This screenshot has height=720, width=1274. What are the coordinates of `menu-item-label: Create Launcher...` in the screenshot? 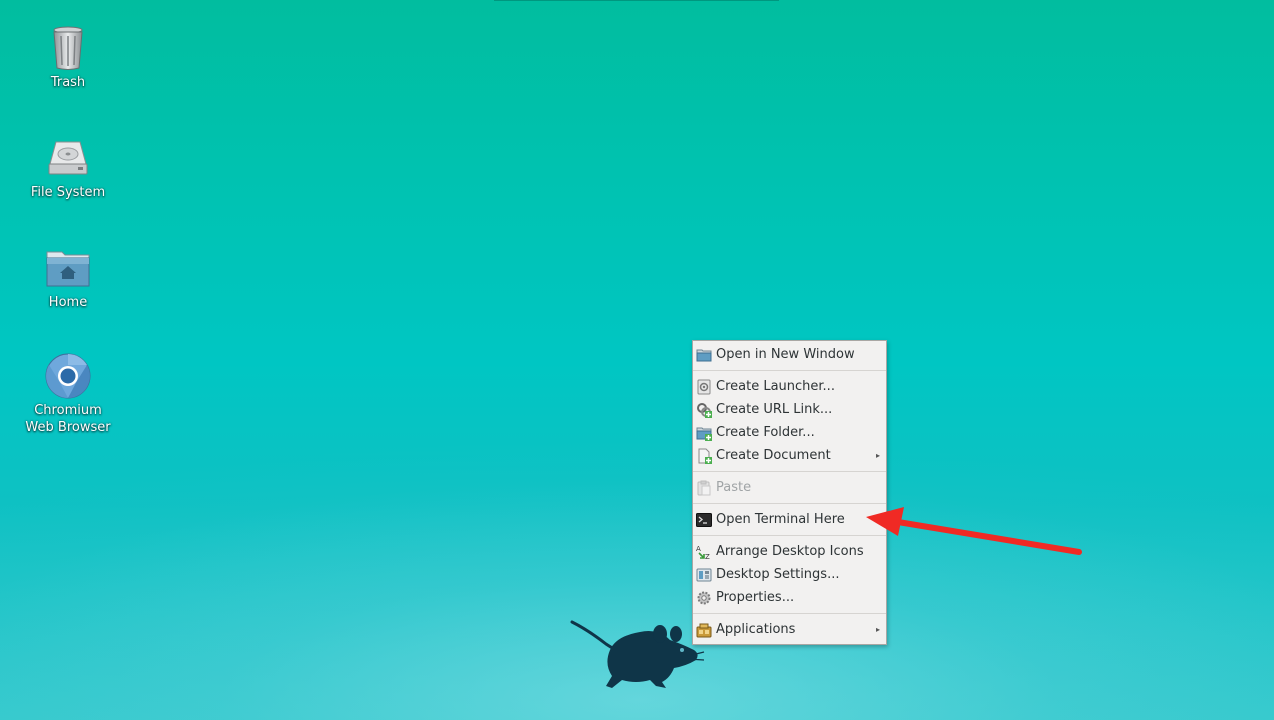 It's located at (775, 386).